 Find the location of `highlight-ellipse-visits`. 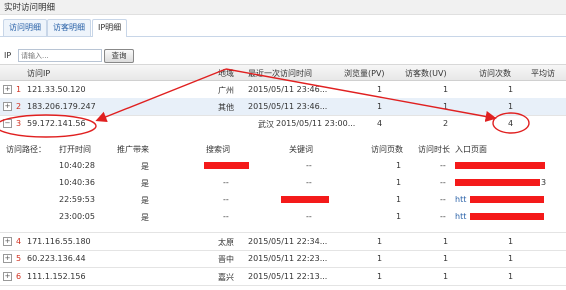

highlight-ellipse-visits is located at coordinates (511, 123).